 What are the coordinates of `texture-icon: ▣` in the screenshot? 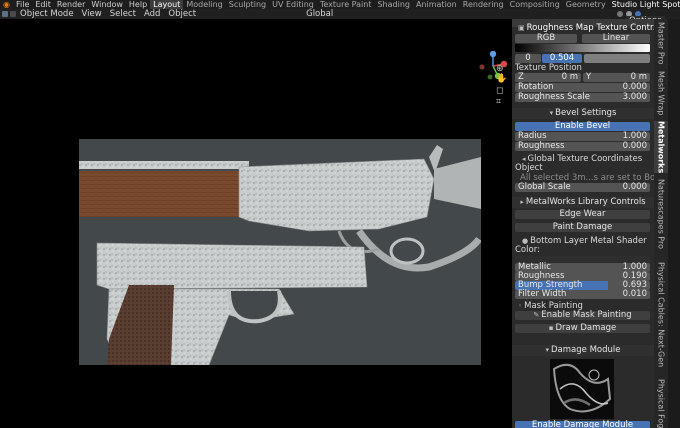 It's located at (521, 28).